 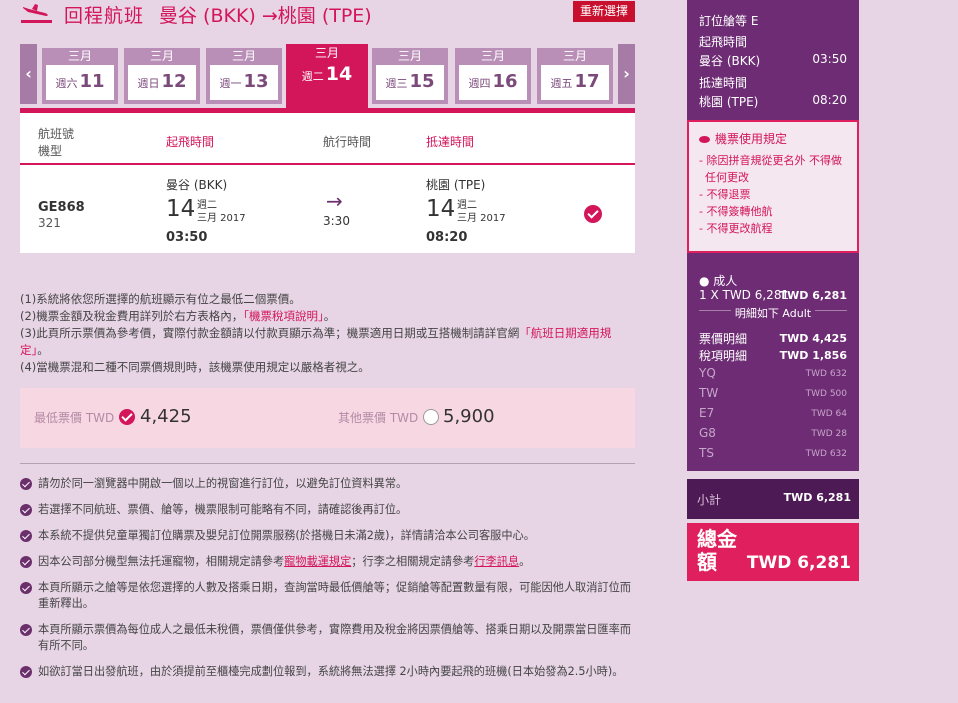 I want to click on tax-detail-label: 稅項明細, so click(x=723, y=356).